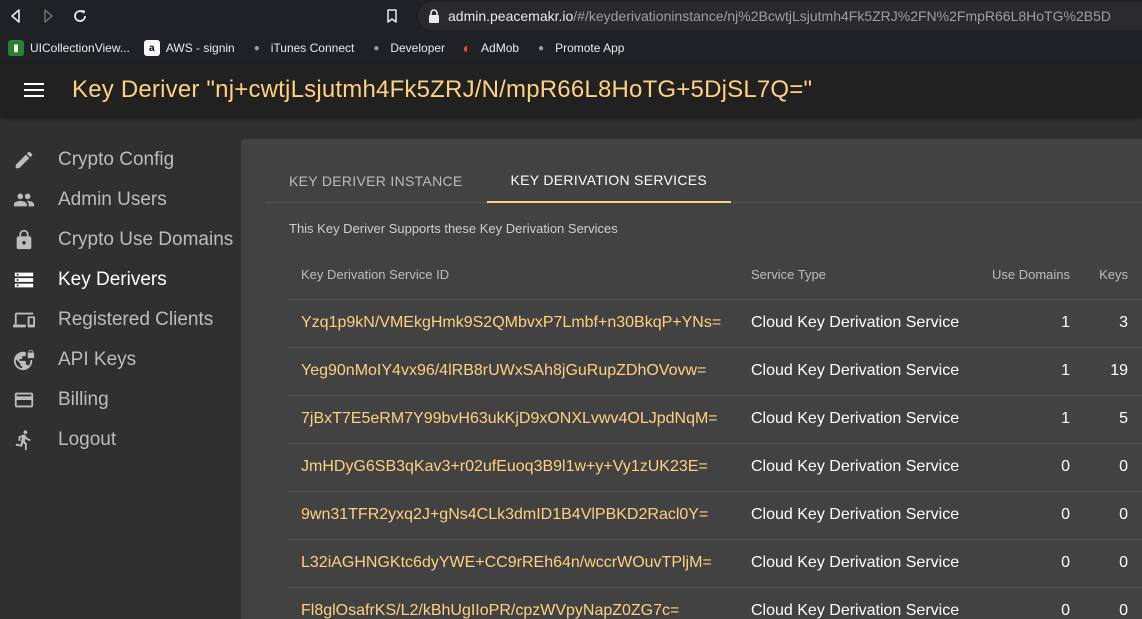 This screenshot has height=619, width=1142. Describe the element at coordinates (24, 360) in the screenshot. I see `vpn-lock-icon` at that location.